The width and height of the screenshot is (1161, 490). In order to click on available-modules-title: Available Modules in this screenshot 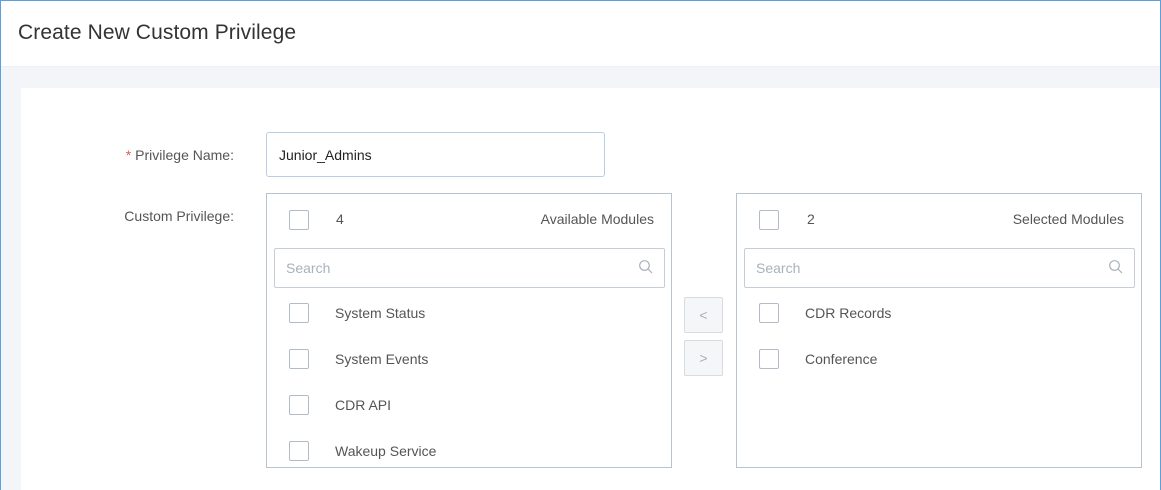, I will do `click(597, 219)`.